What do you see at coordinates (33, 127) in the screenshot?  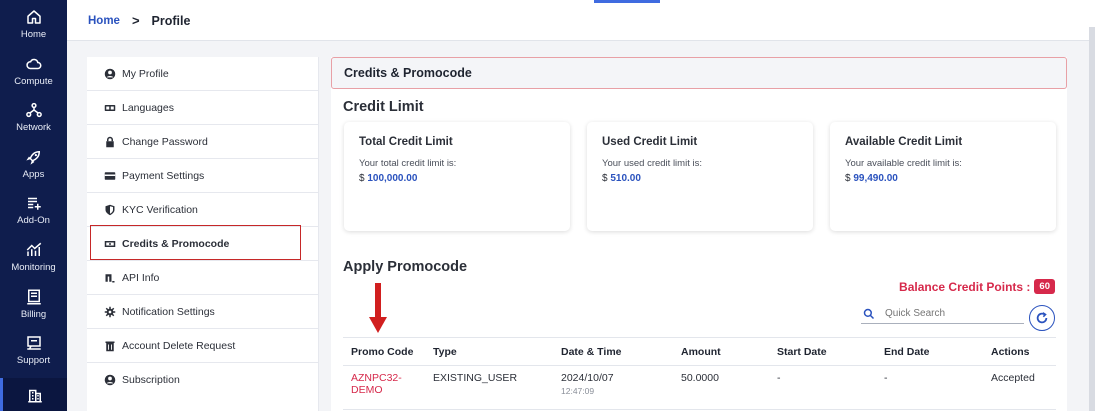 I see `nav-label: Network` at bounding box center [33, 127].